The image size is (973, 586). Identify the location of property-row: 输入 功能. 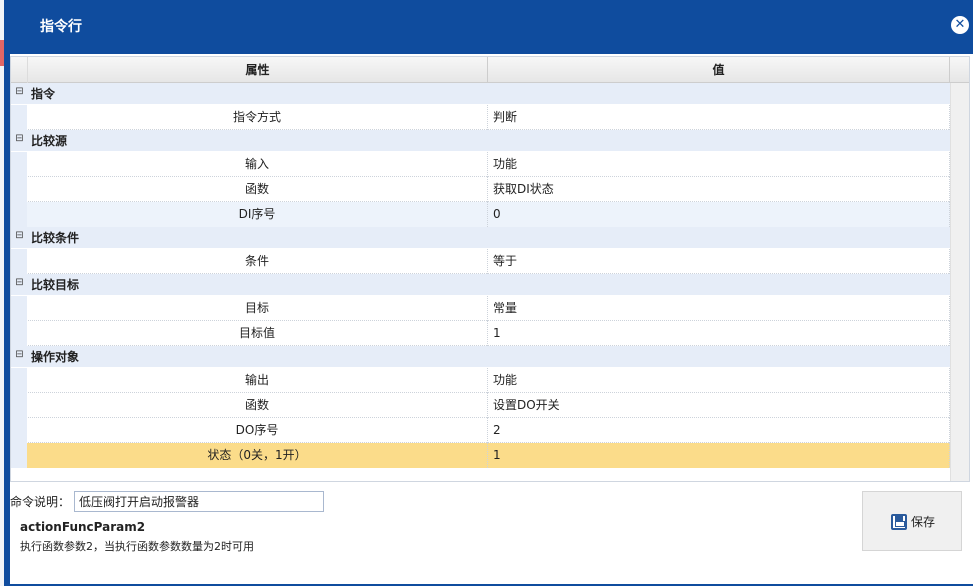
(490, 164).